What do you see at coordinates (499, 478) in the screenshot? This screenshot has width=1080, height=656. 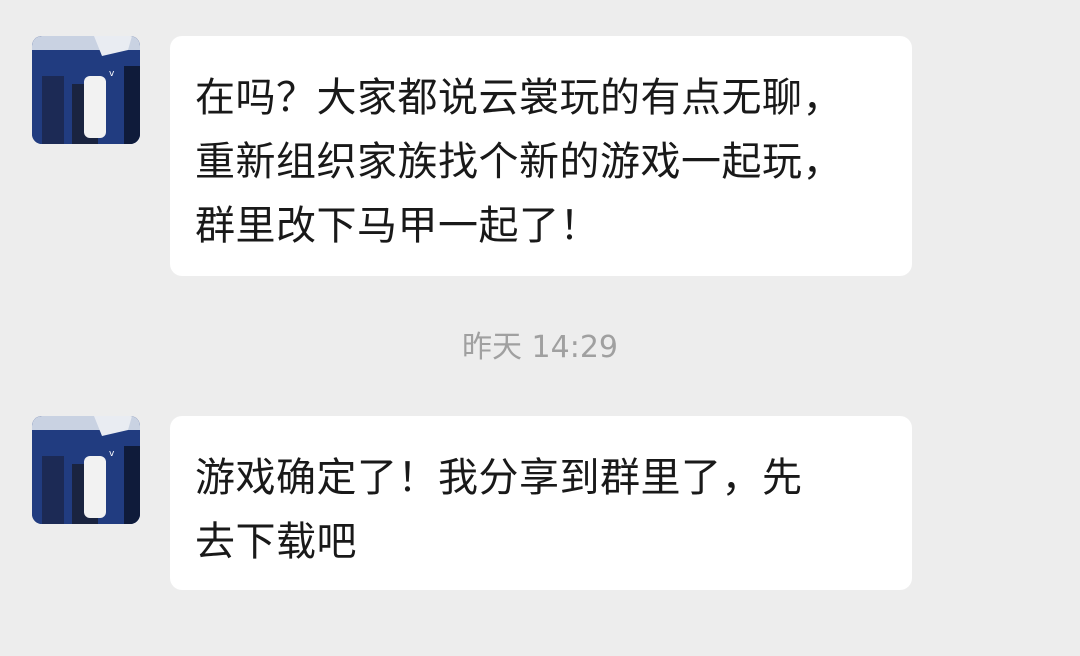 I see `message-text-line: 游戏确定了！我分享到群里了，先` at bounding box center [499, 478].